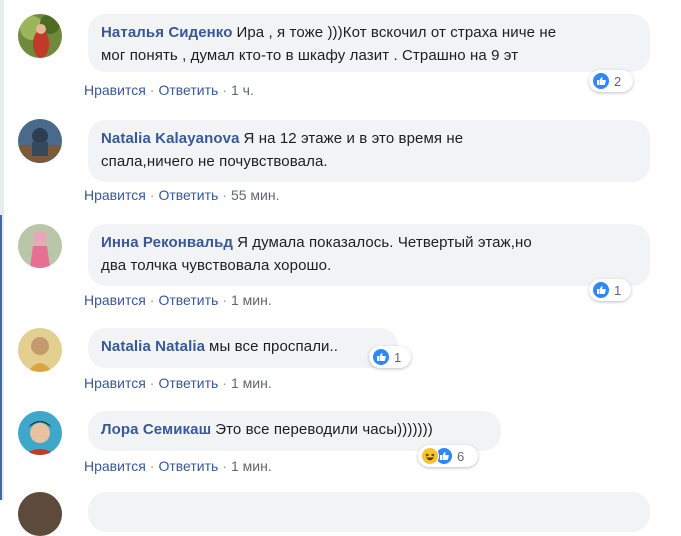 The width and height of the screenshot is (681, 536). What do you see at coordinates (216, 265) in the screenshot?
I see `comment-text-line: два толчка чувствовала хорошо.` at bounding box center [216, 265].